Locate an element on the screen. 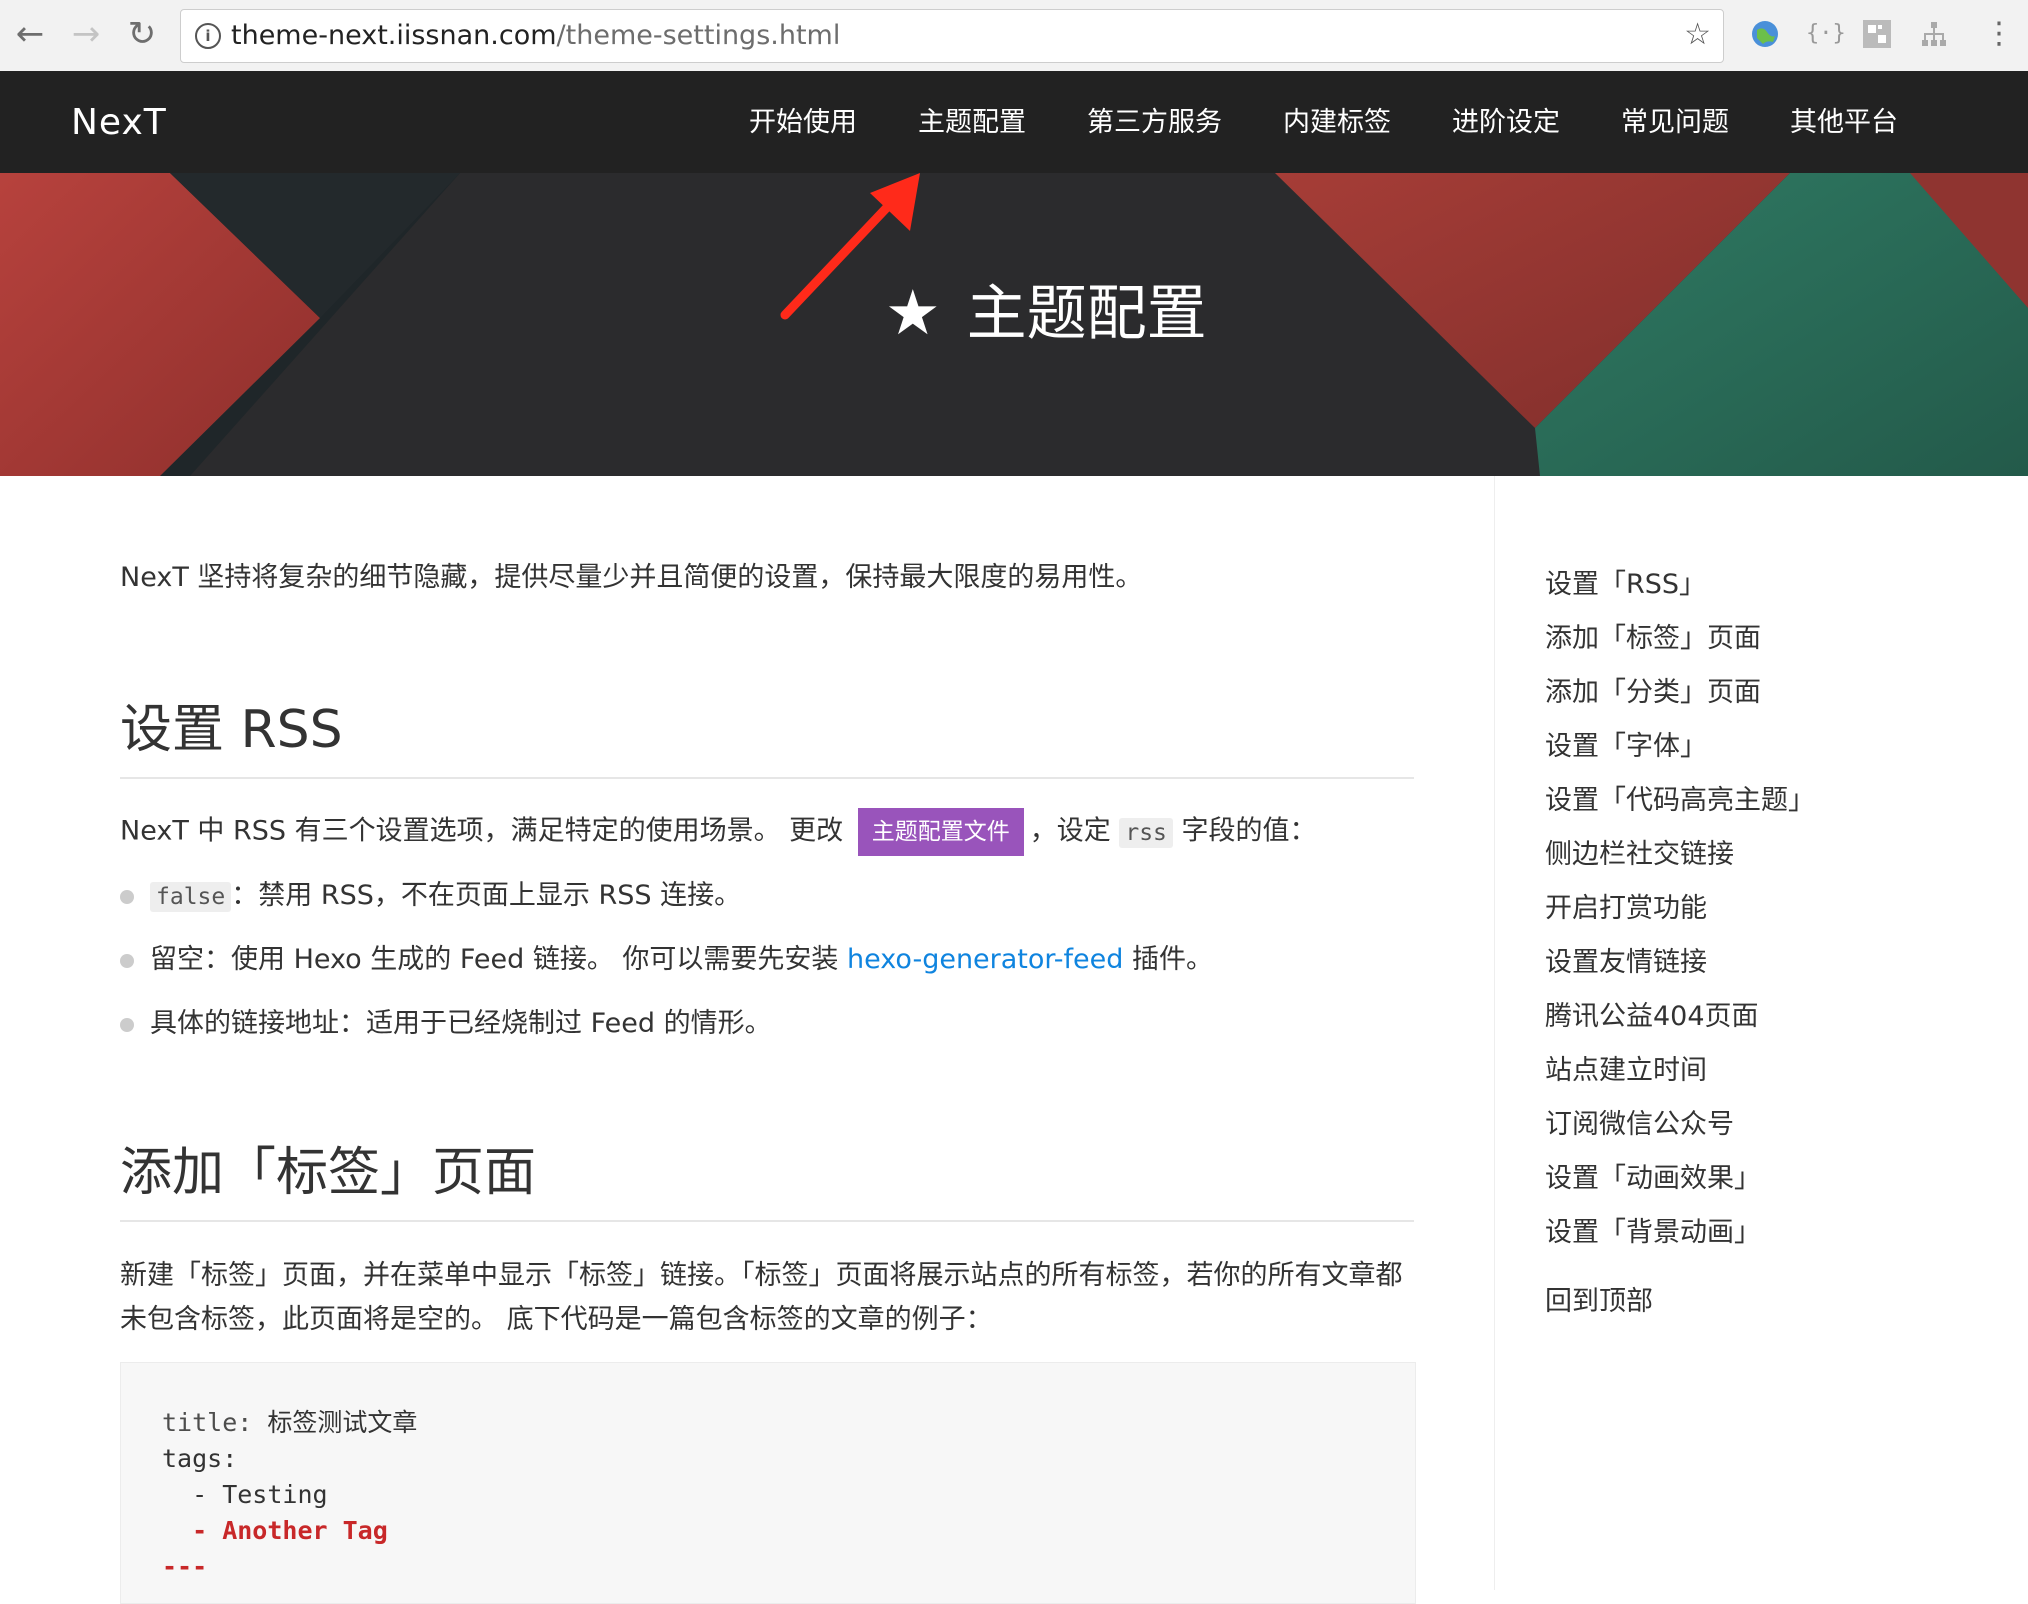 The image size is (2028, 1604). toc-item: 站点建立时间 is located at coordinates (1680, 1071).